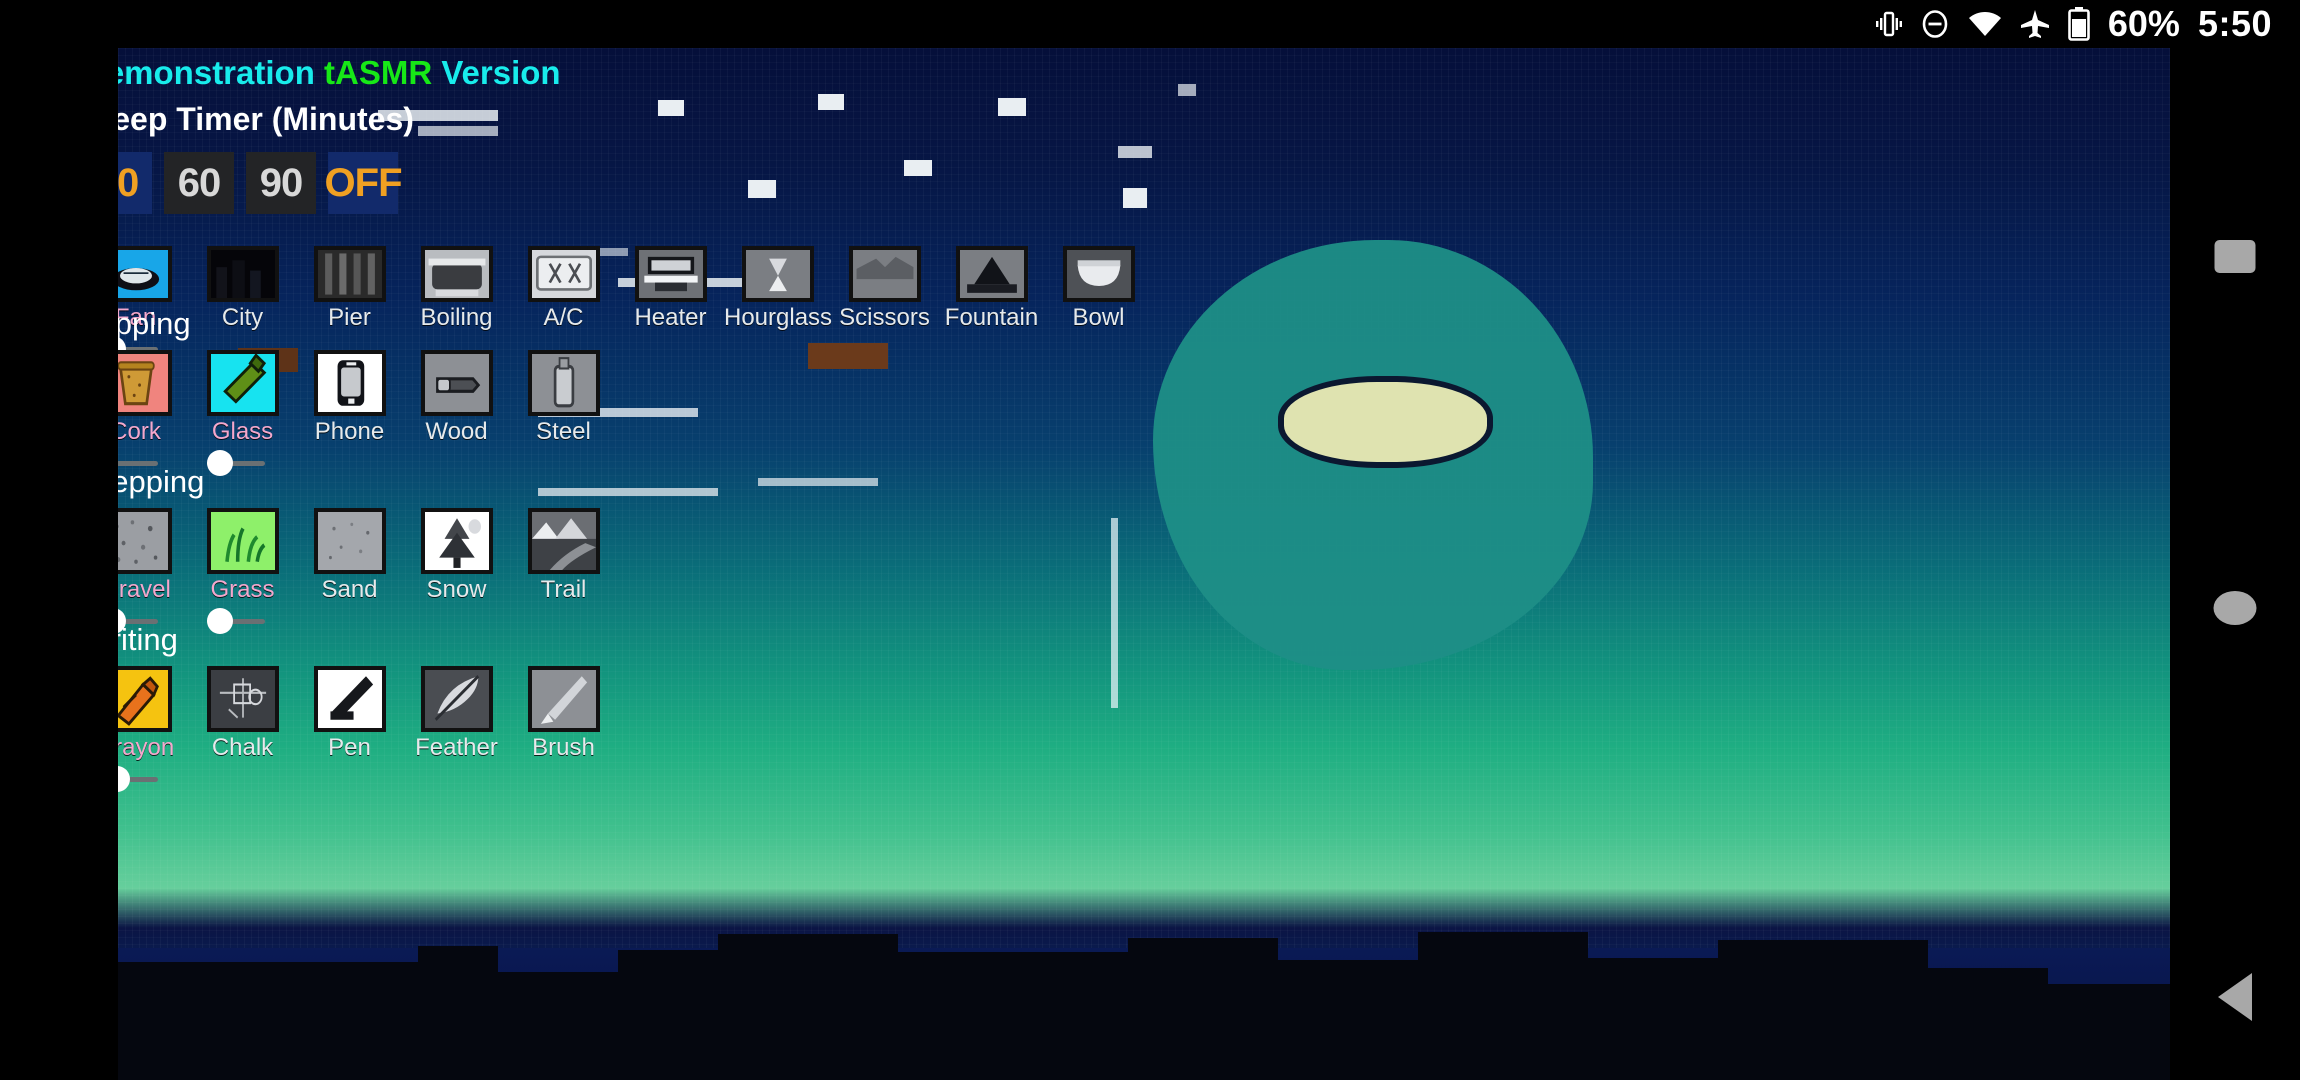  I want to click on pier-icon, so click(349, 274).